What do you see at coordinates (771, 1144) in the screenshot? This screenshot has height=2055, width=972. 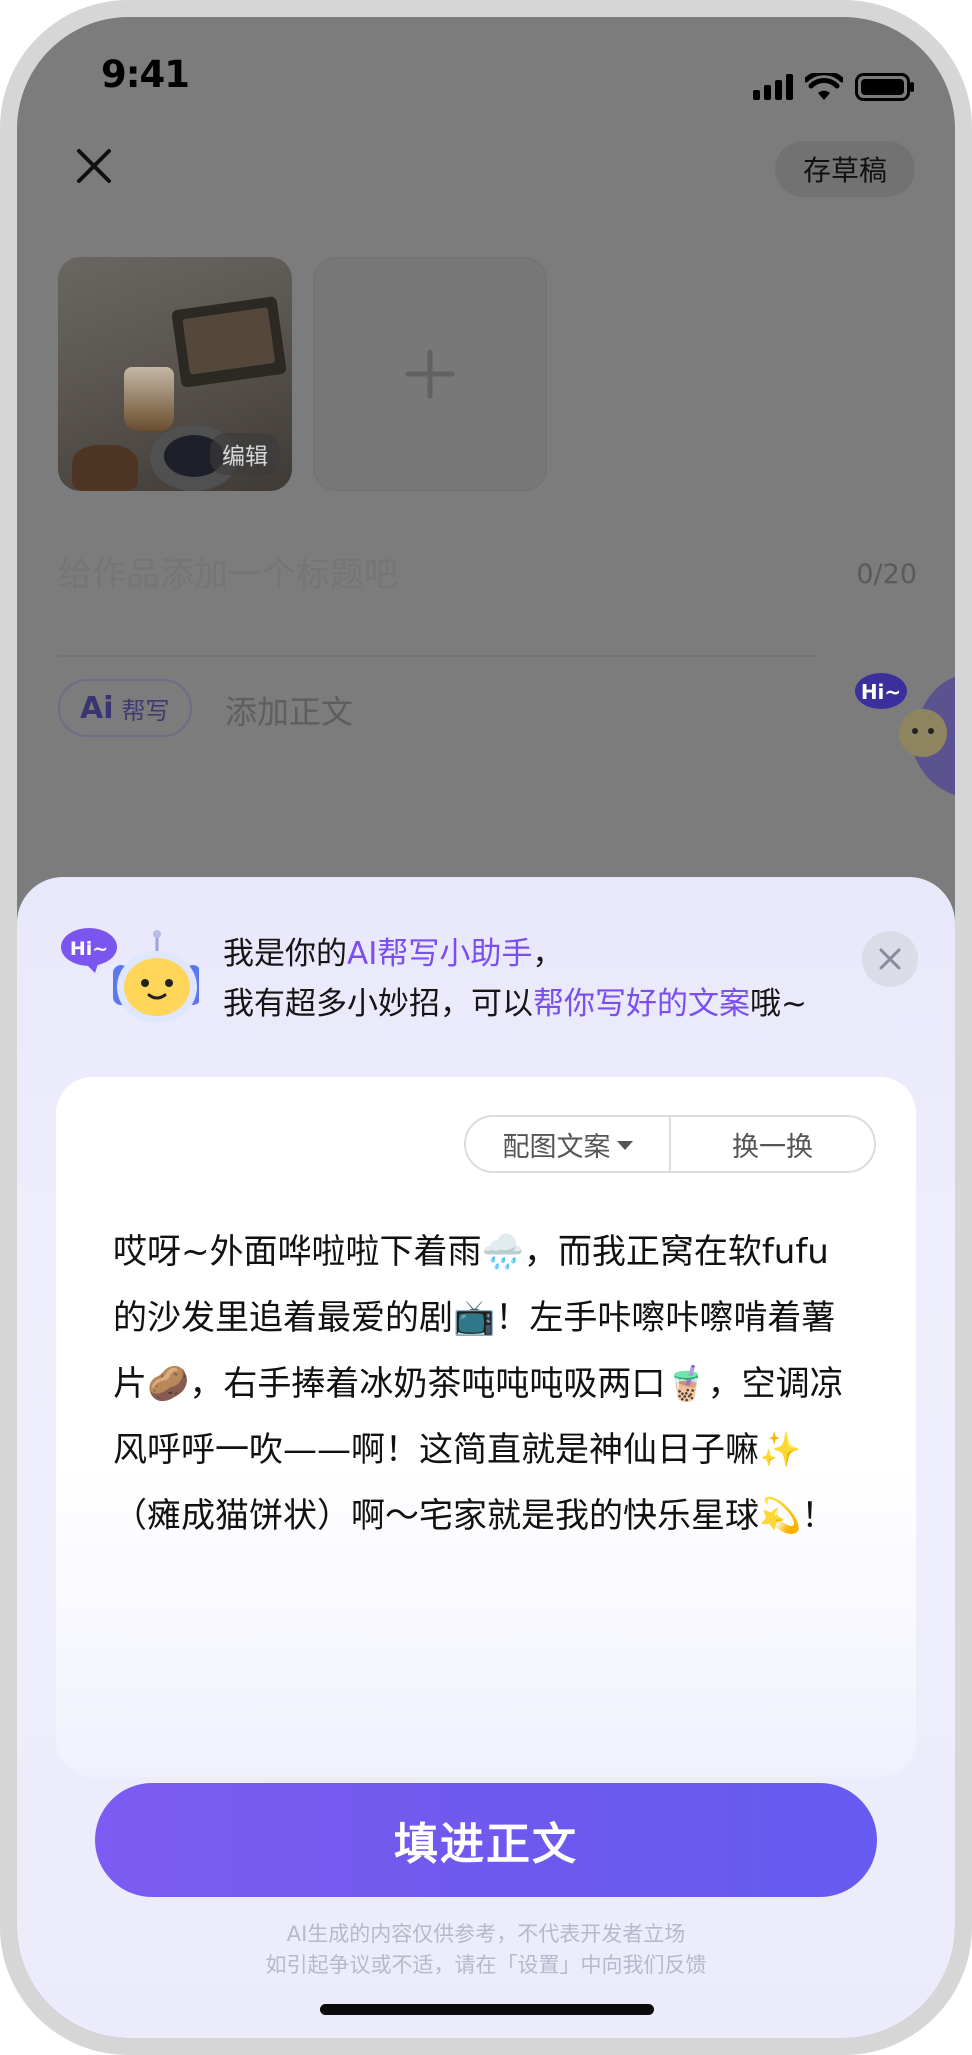 I see `refresh-button: 换一换` at bounding box center [771, 1144].